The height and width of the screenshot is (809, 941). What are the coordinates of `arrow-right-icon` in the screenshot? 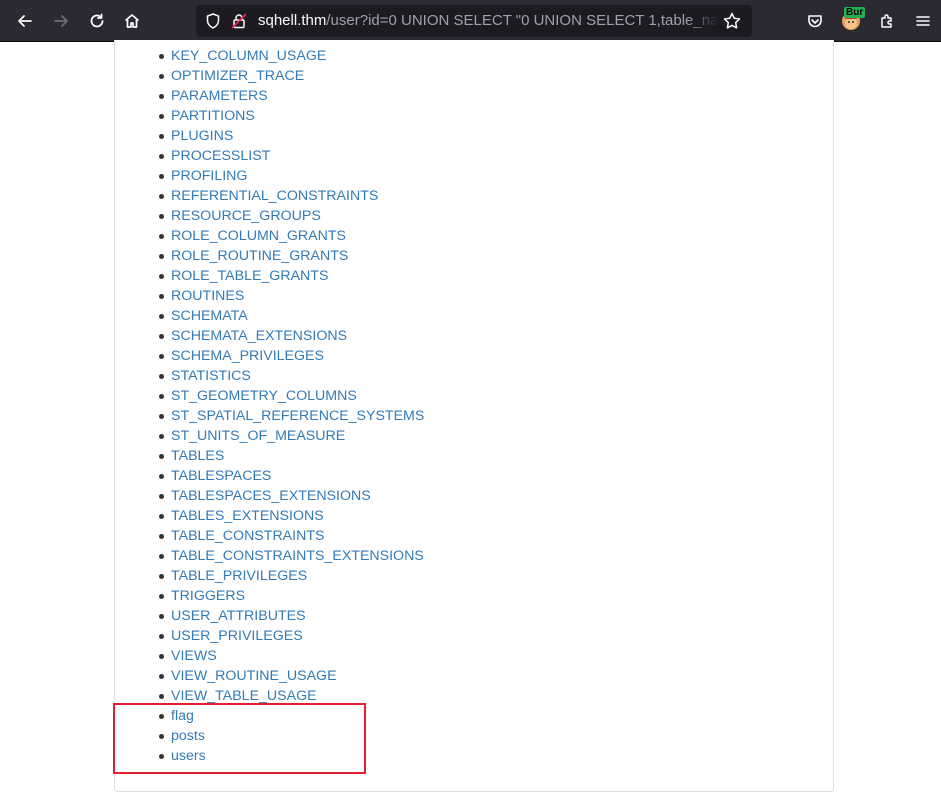 It's located at (61, 21).